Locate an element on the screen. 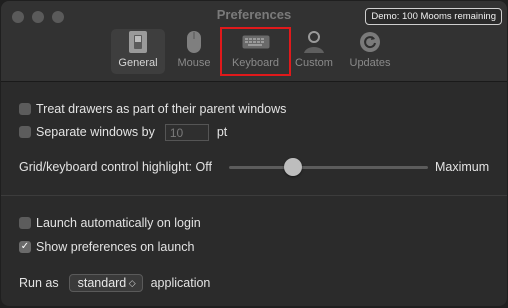 Image resolution: width=508 pixels, height=308 pixels. run-as-value: standard is located at coordinates (102, 283).